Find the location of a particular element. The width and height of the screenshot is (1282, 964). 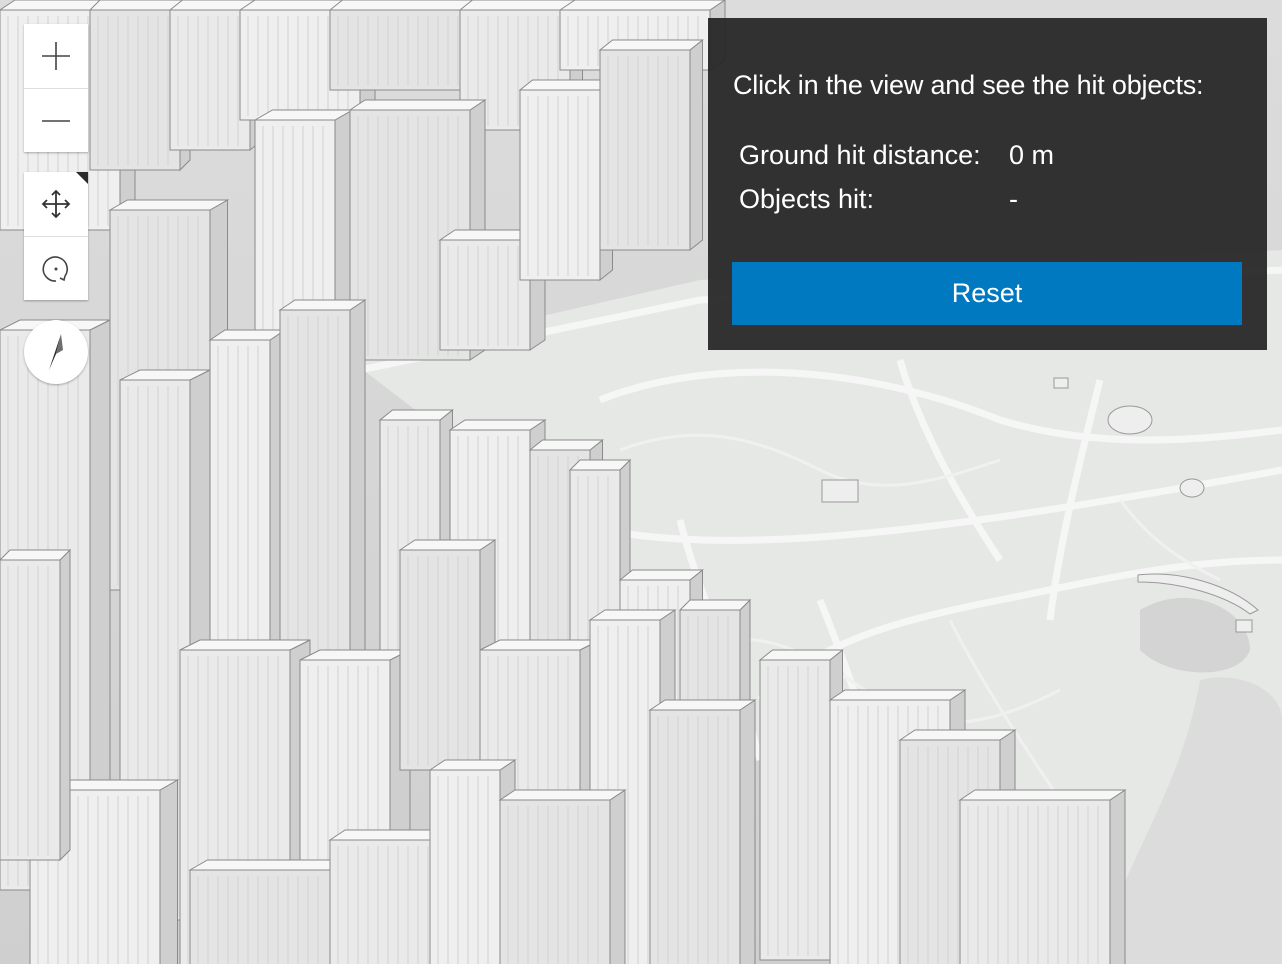

minus-icon is located at coordinates (56, 120).